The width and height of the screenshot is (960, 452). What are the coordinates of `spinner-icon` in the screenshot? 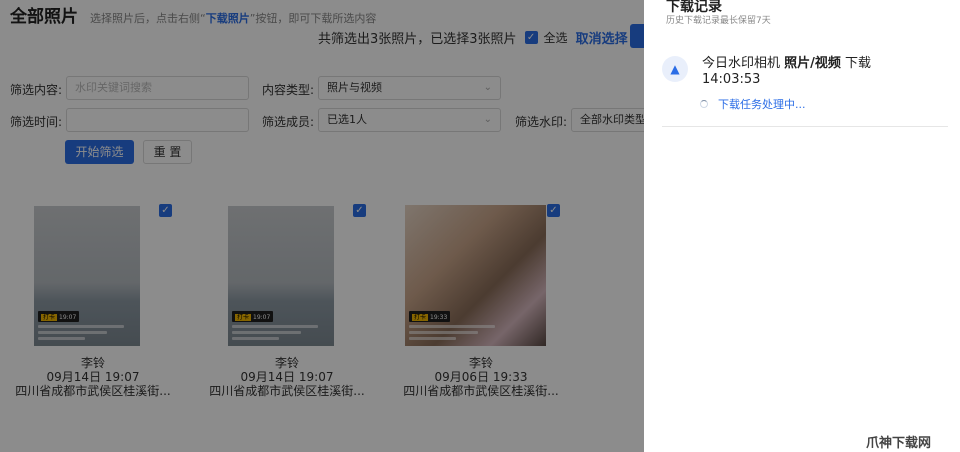 It's located at (704, 104).